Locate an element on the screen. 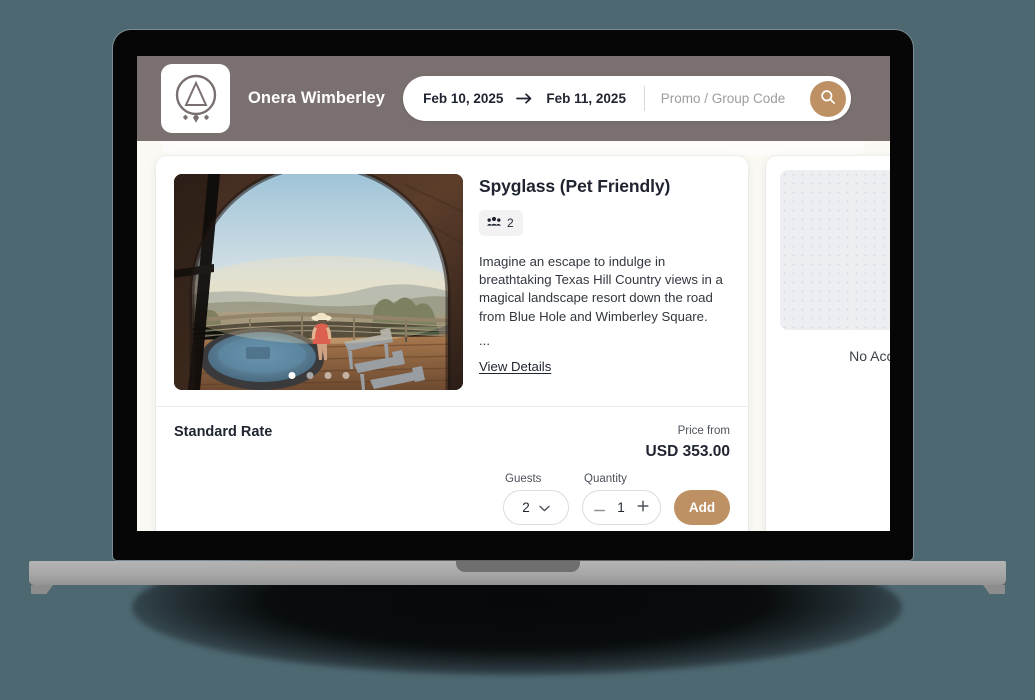  brand-logo-tile is located at coordinates (195, 98).